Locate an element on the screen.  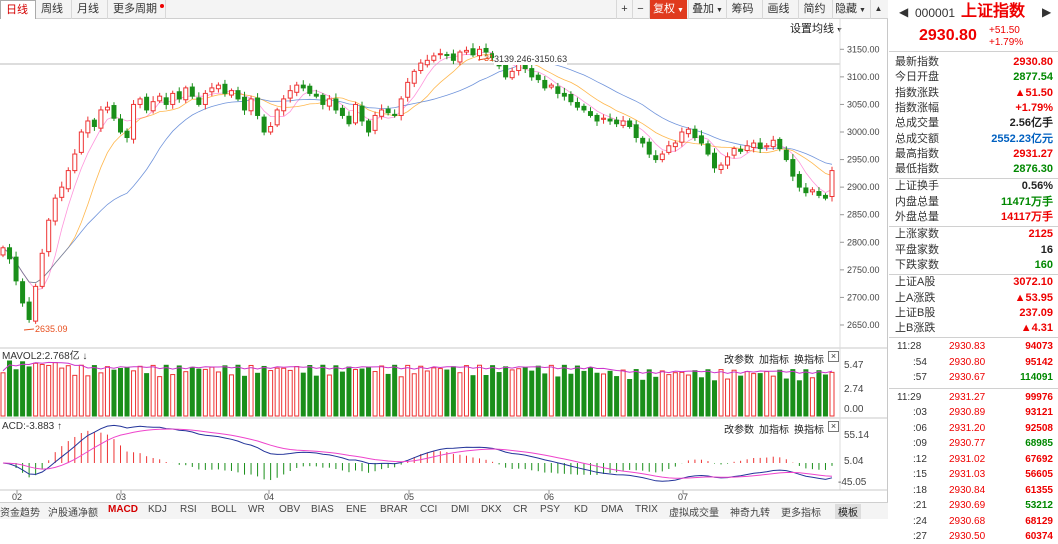
vol-close-icon: × is located at coordinates (833, 356).